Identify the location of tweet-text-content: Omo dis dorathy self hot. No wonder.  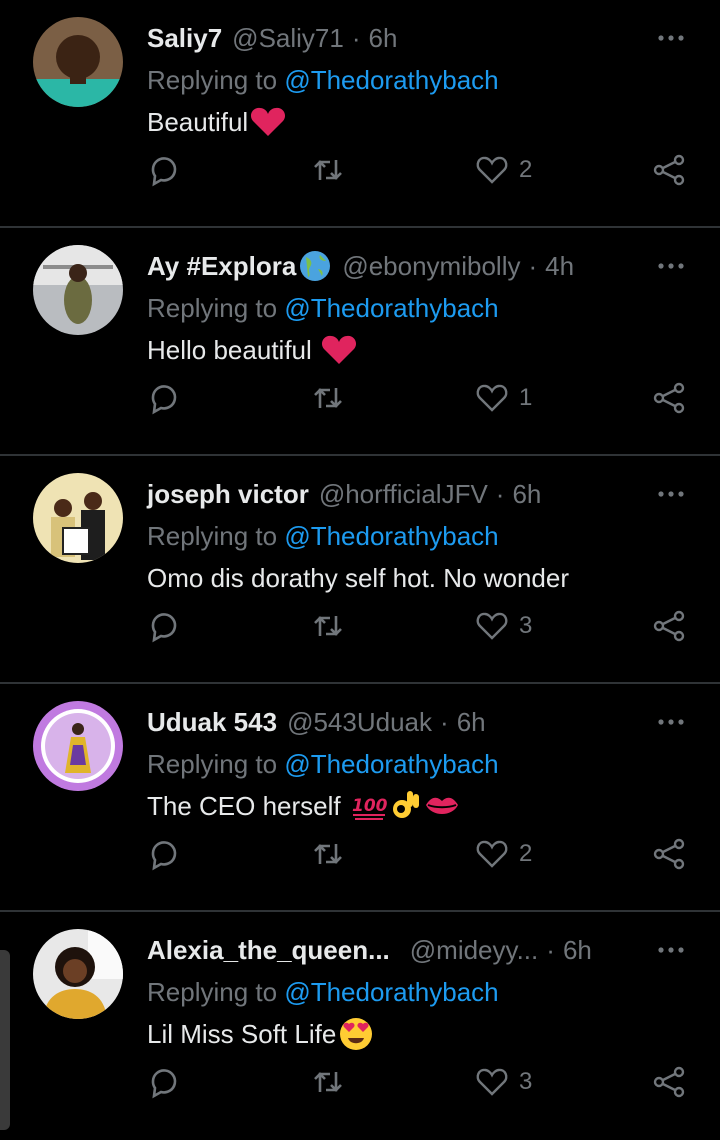
(358, 578).